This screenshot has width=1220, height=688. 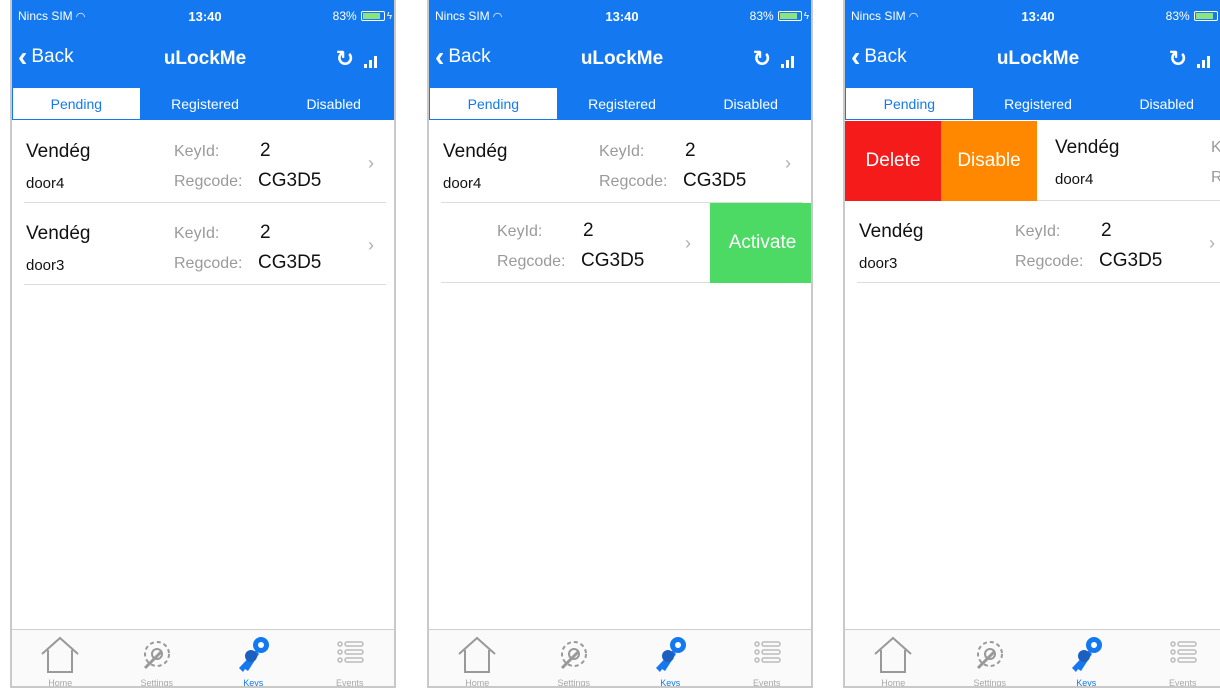 I want to click on key-row-swiped-left: KeyId: 2 Regcode: CG3D5 › Activate, so click(x=620, y=243).